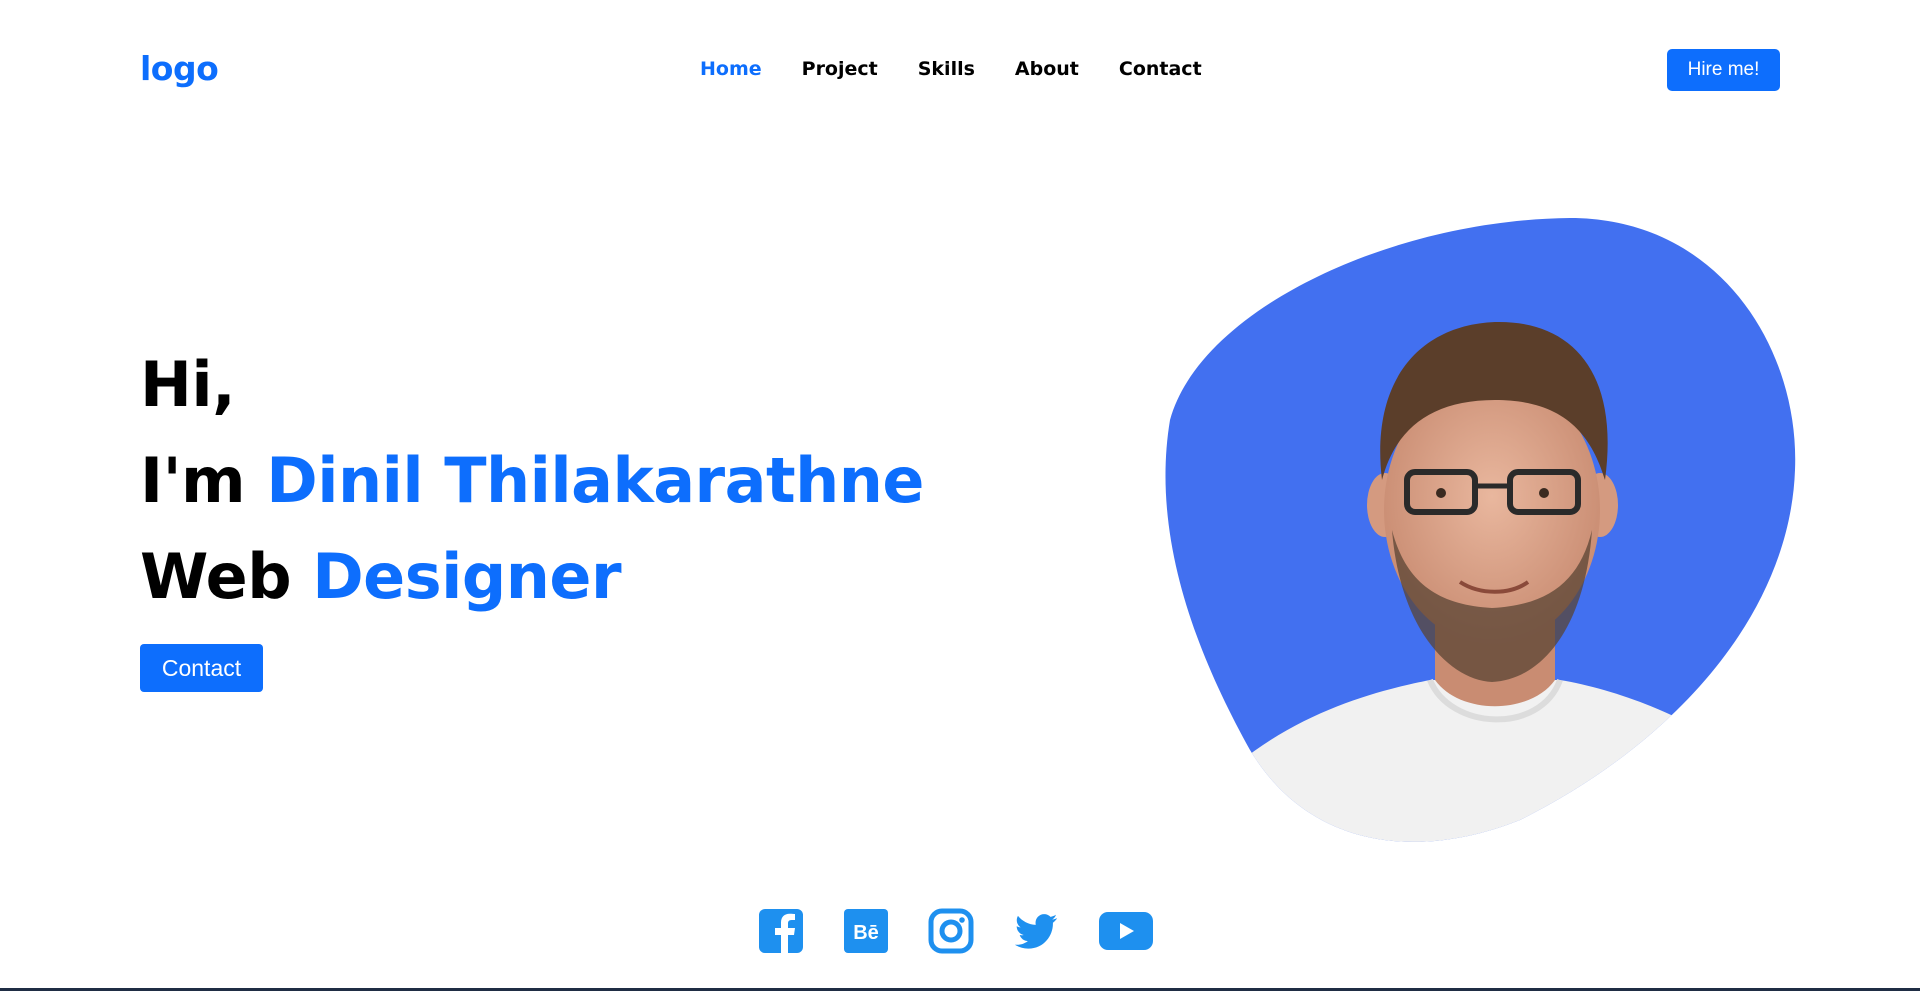  I want to click on main-nav: Home Project Skills About Contact, so click(971, 69).